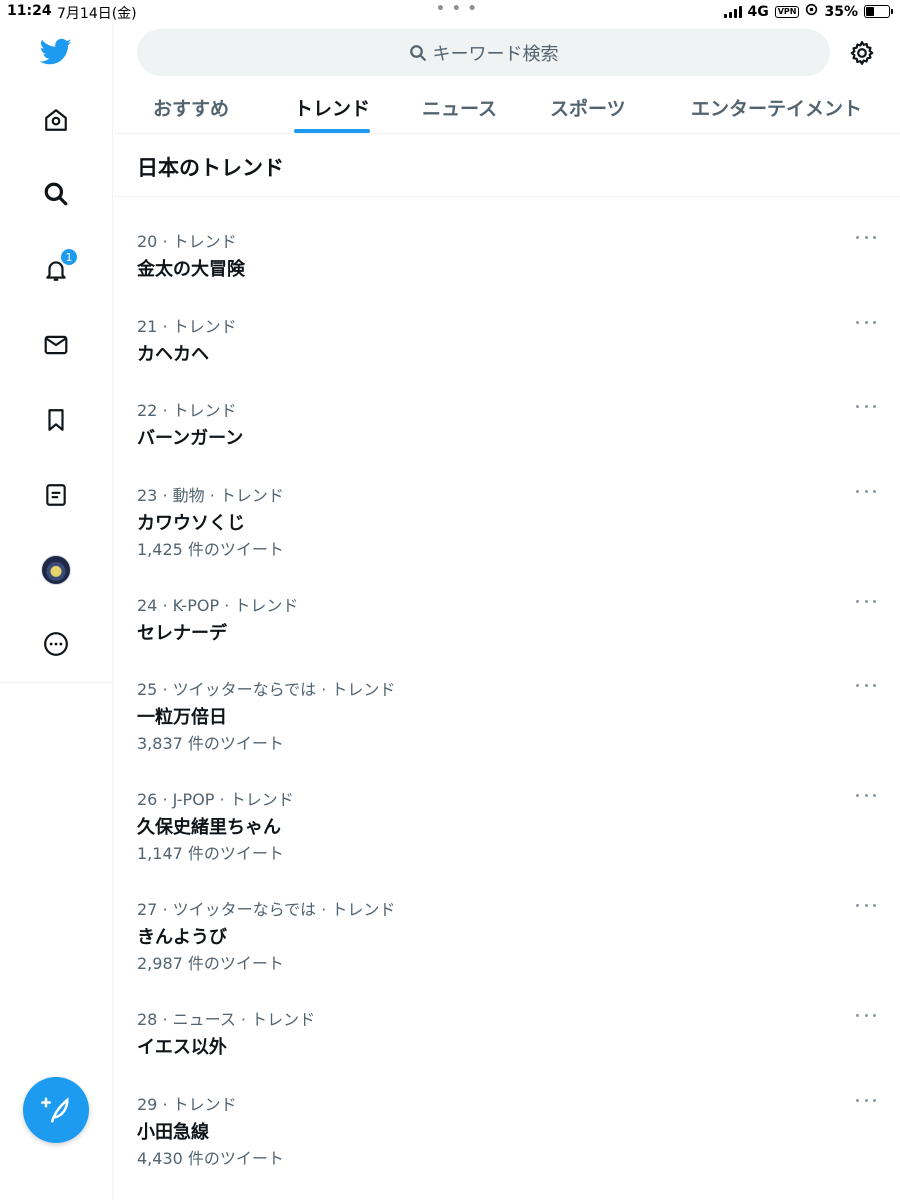  Describe the element at coordinates (862, 53) in the screenshot. I see `settings-gear-icon` at that location.